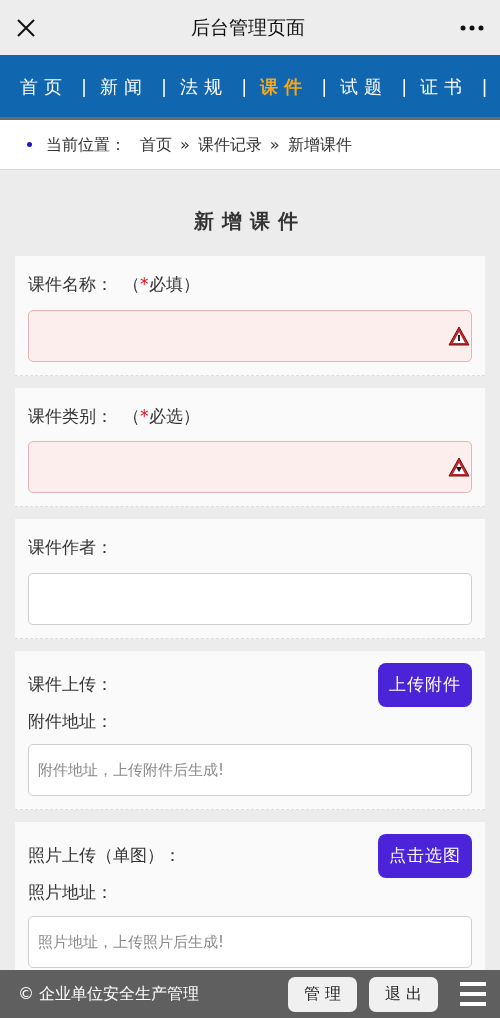 Image resolution: width=500 pixels, height=1018 pixels. What do you see at coordinates (156, 144) in the screenshot?
I see `breadcrumb-link: 首页` at bounding box center [156, 144].